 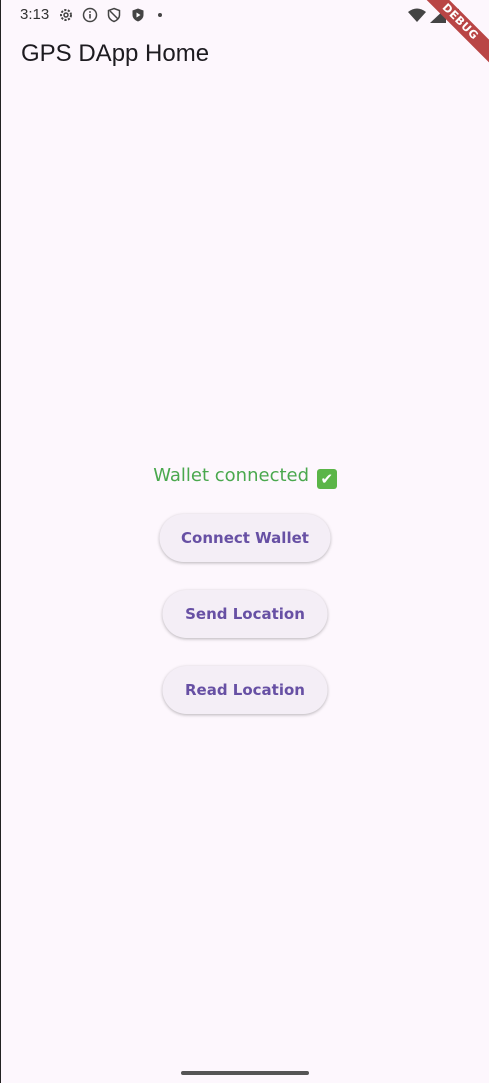 I want to click on status-icons-left, so click(x=112, y=15).